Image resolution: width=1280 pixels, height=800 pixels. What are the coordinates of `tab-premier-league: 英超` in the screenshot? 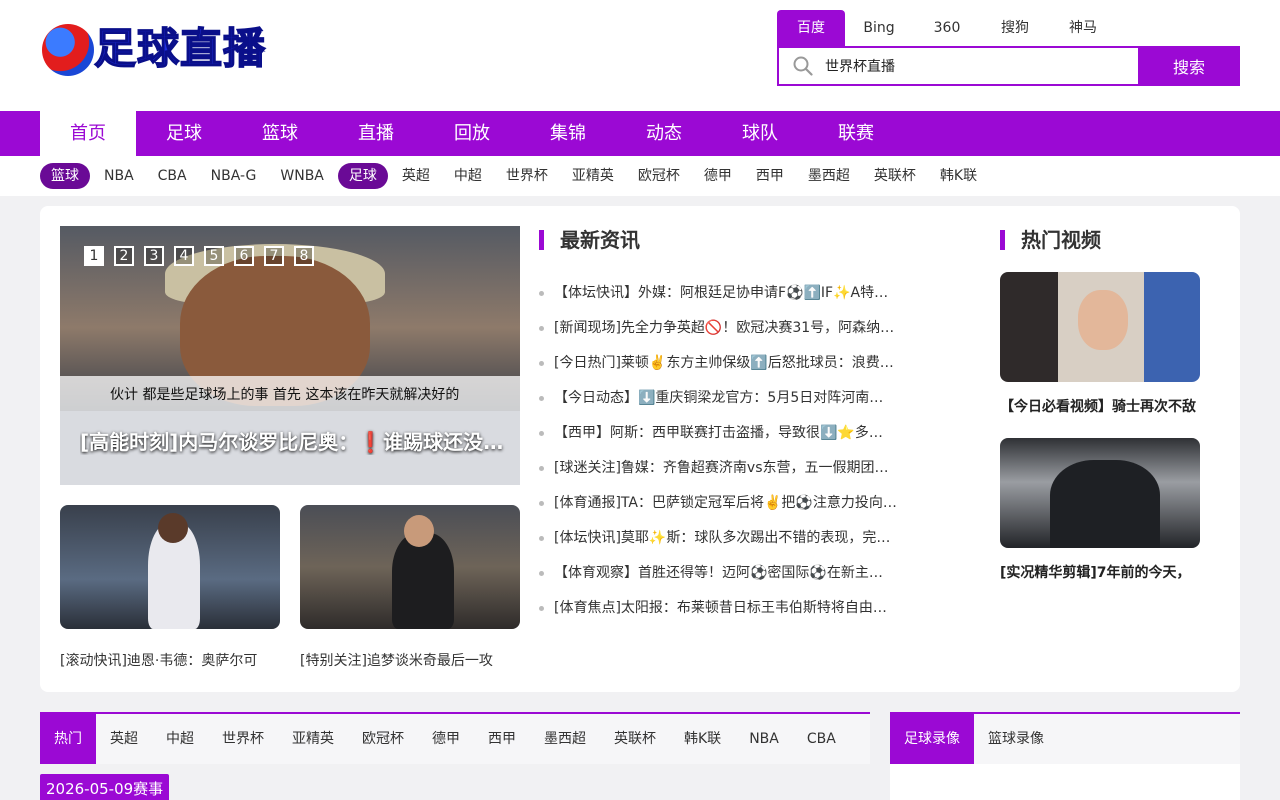 It's located at (124, 739).